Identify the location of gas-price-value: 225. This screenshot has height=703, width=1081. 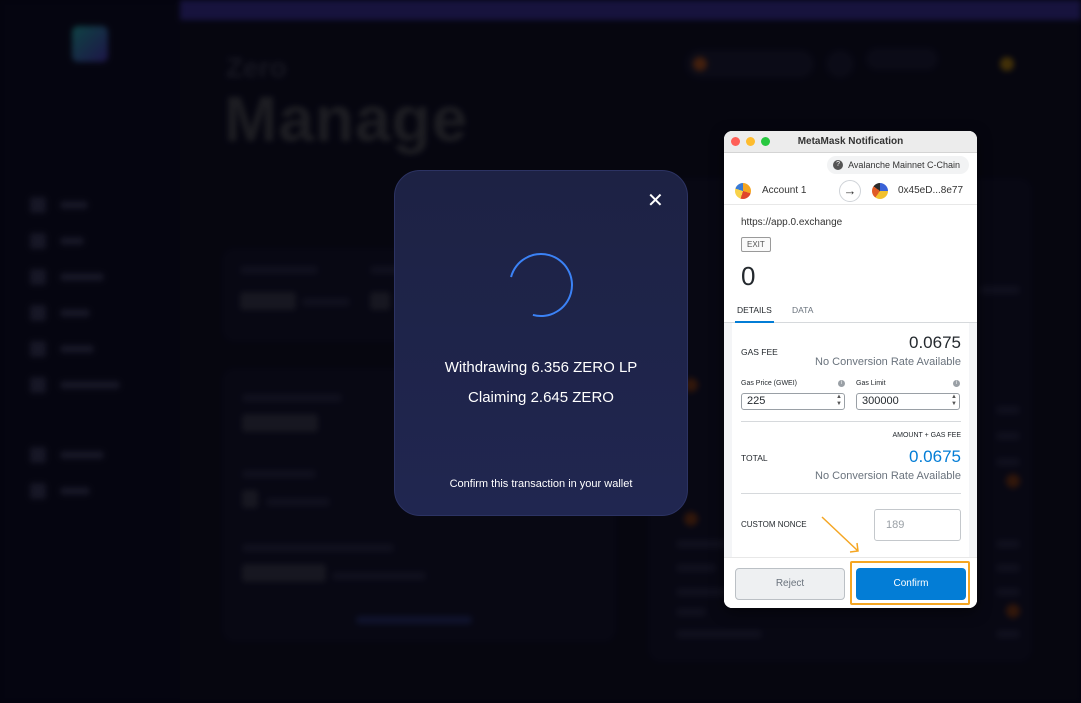
(756, 401).